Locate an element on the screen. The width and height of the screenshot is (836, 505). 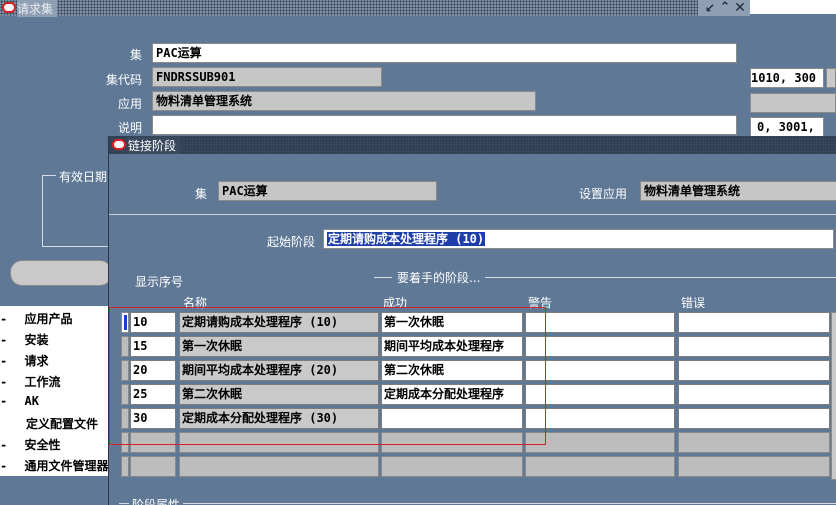
background-window-right: 1010, 300 0, 3001, is located at coordinates (793, 70).